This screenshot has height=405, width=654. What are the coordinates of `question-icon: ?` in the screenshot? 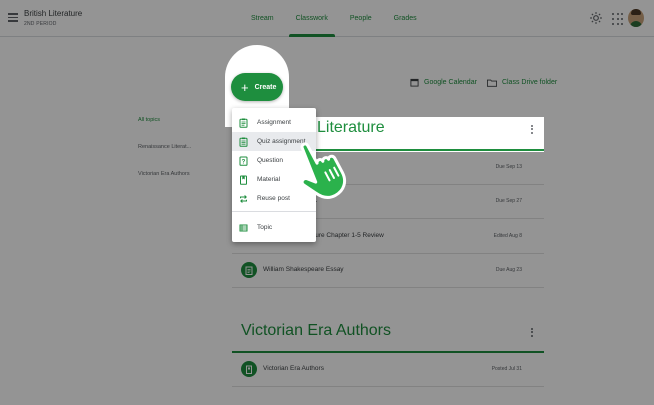 It's located at (243, 161).